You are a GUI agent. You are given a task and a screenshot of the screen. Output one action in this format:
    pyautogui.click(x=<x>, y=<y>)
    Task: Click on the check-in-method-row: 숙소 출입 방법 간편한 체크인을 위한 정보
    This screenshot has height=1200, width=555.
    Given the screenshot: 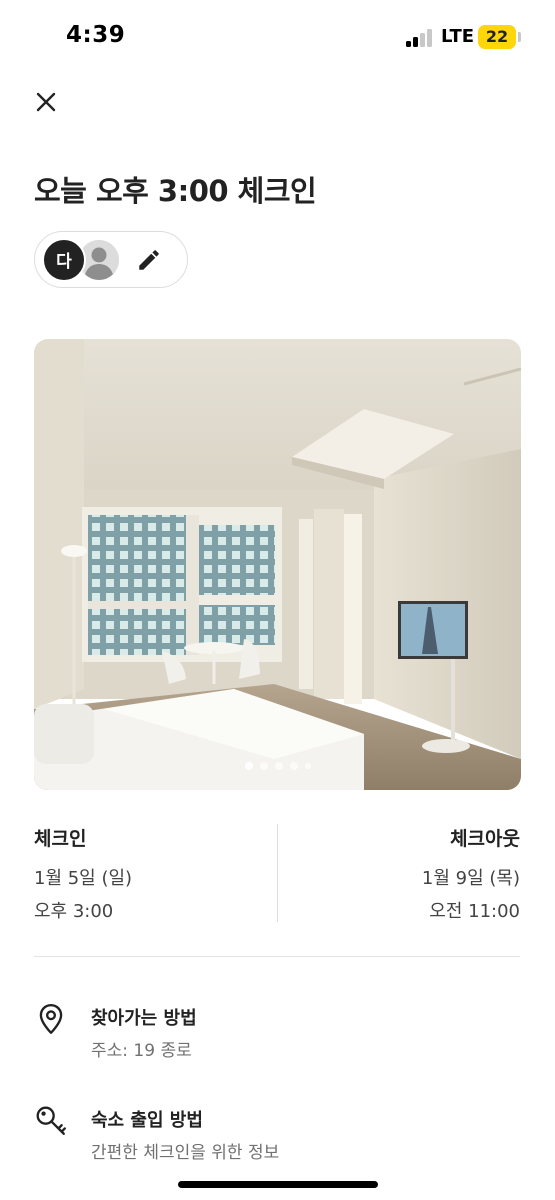 What is the action you would take?
    pyautogui.click(x=277, y=1135)
    